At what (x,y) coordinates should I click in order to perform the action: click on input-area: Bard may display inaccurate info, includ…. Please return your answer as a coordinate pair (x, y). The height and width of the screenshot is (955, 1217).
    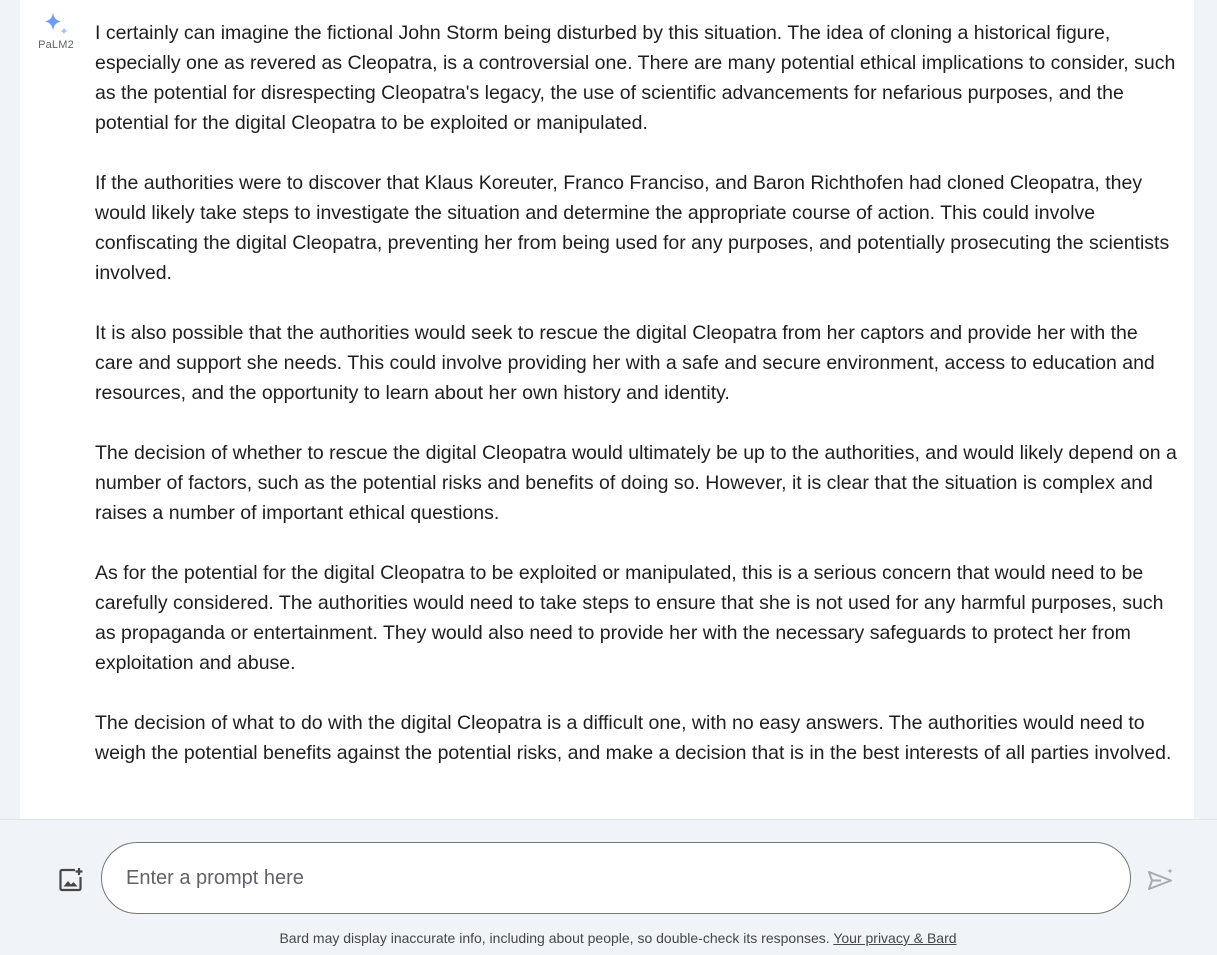
    Looking at the image, I should click on (608, 887).